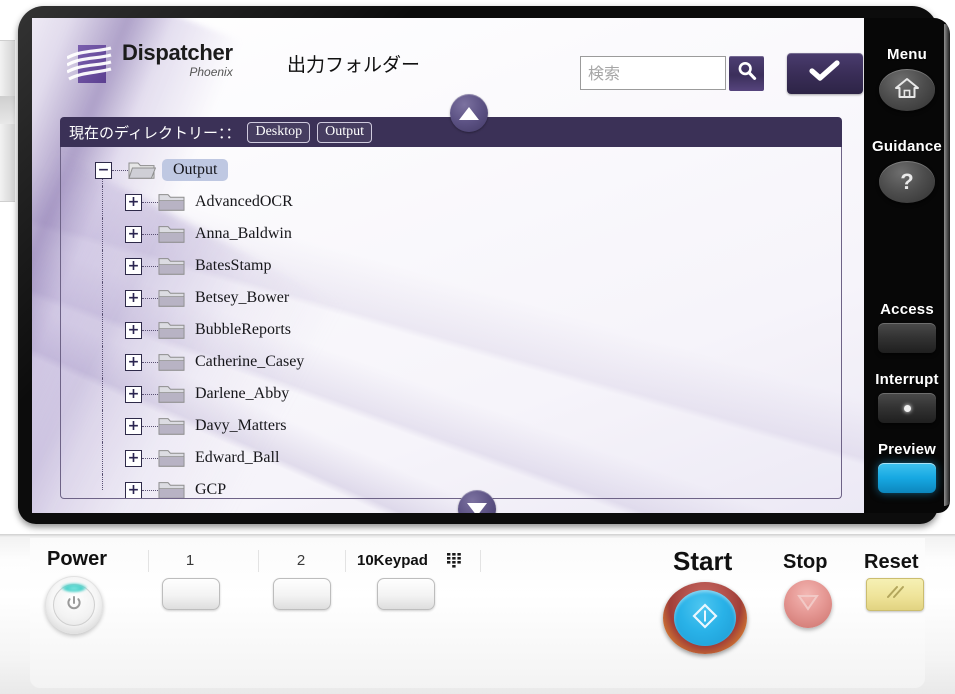 The image size is (955, 694). Describe the element at coordinates (191, 594) in the screenshot. I see `numkey-1-button` at that location.